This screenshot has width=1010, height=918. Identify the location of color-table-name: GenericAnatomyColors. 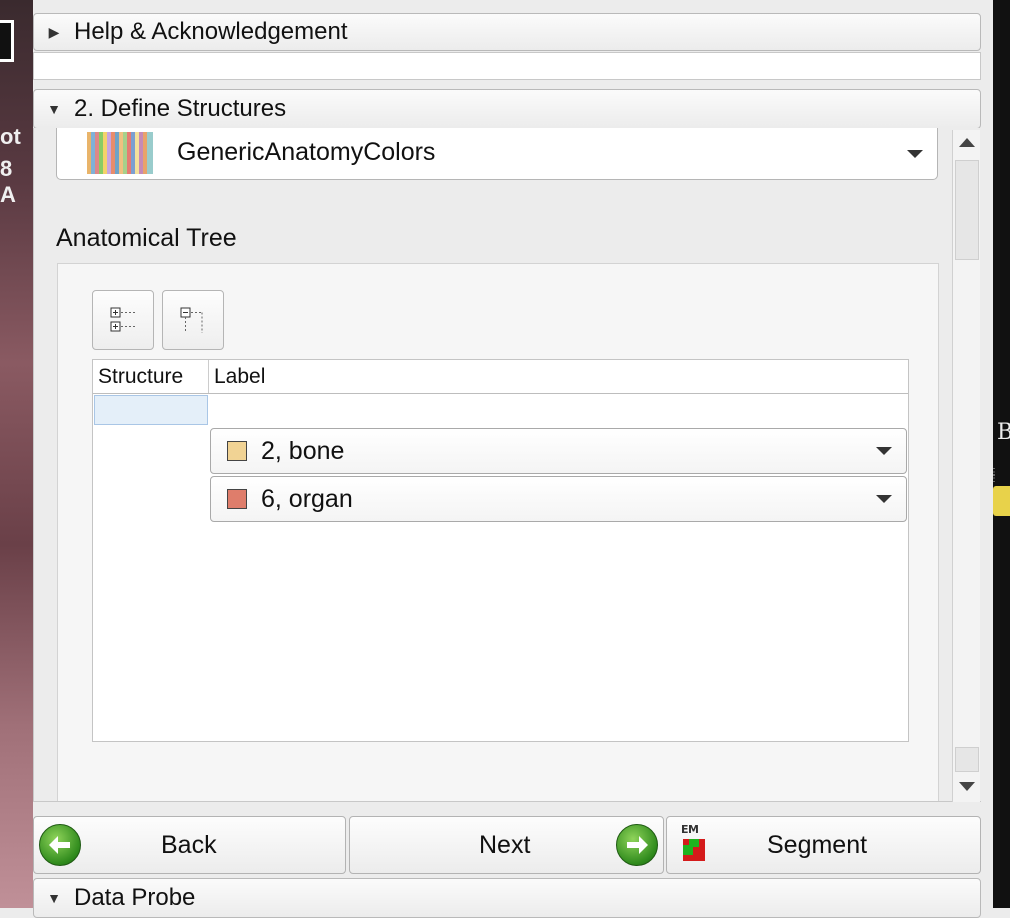
(306, 152).